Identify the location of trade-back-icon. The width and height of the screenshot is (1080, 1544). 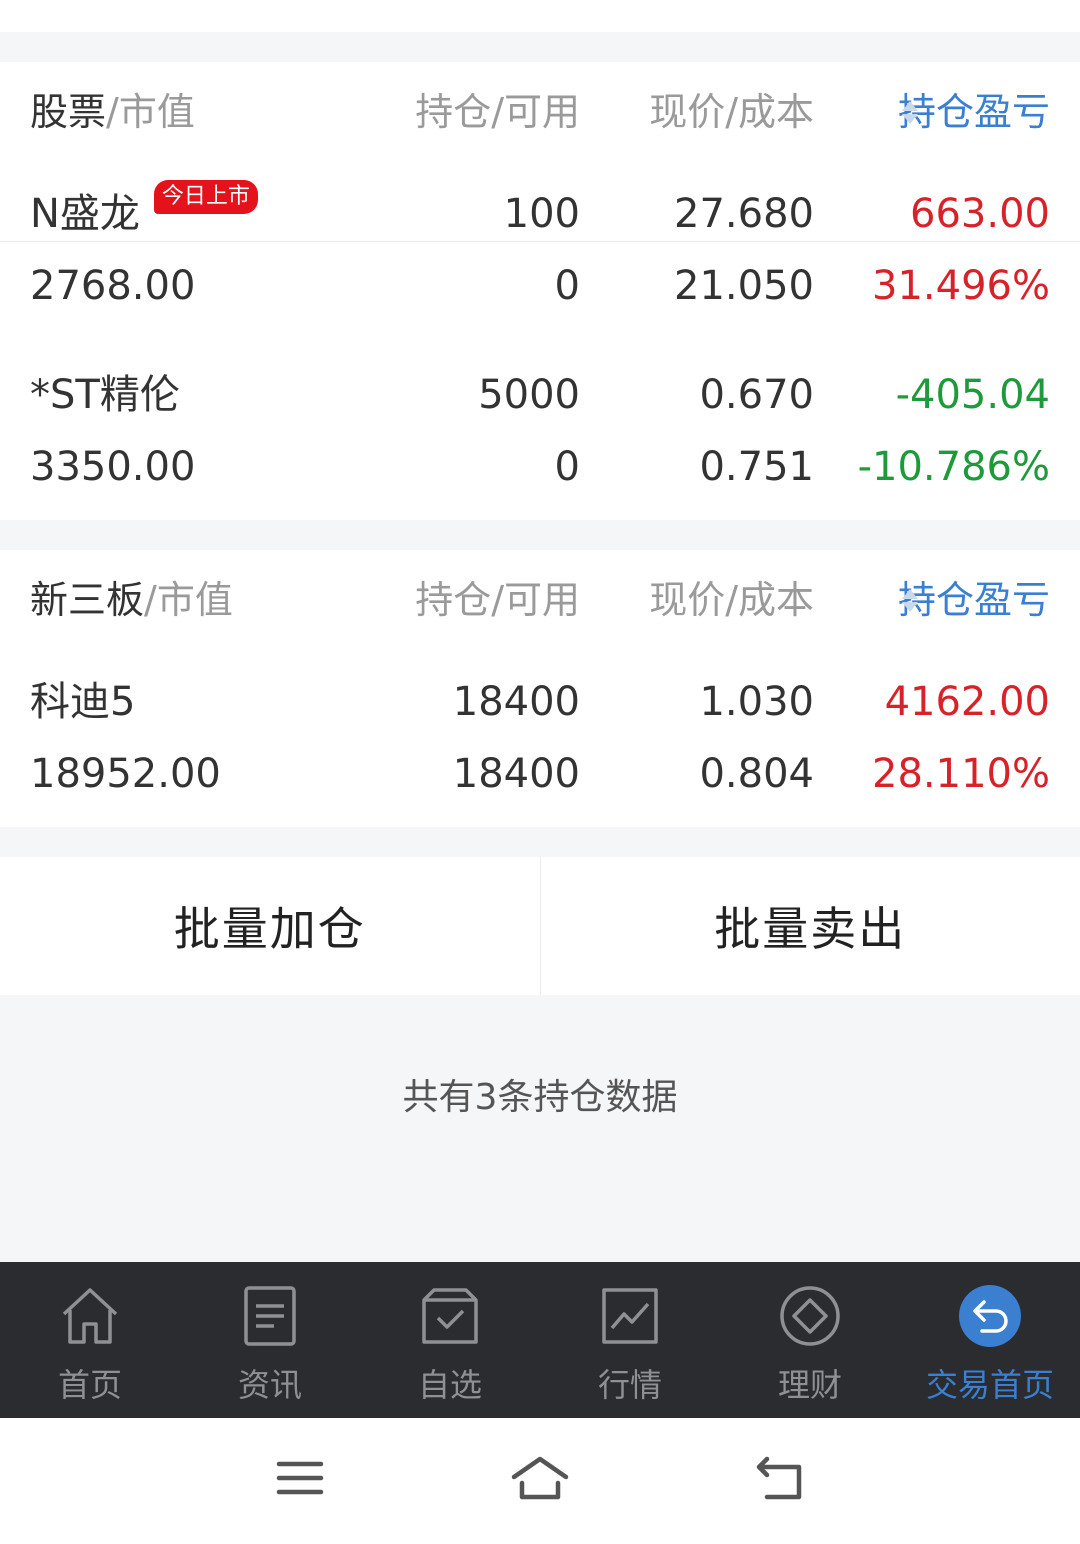
(990, 1316).